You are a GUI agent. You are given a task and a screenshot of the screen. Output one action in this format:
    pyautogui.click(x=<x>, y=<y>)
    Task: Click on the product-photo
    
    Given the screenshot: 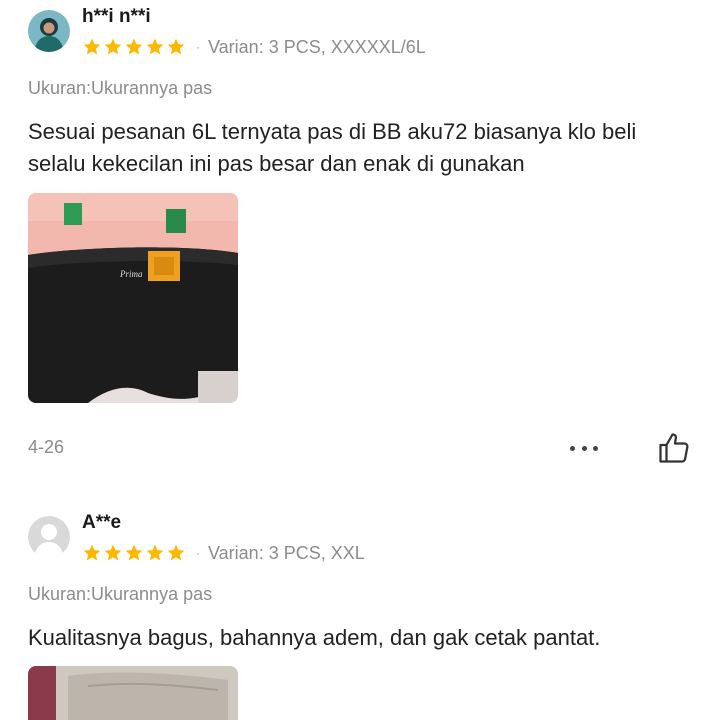 What is the action you would take?
    pyautogui.click(x=133, y=693)
    